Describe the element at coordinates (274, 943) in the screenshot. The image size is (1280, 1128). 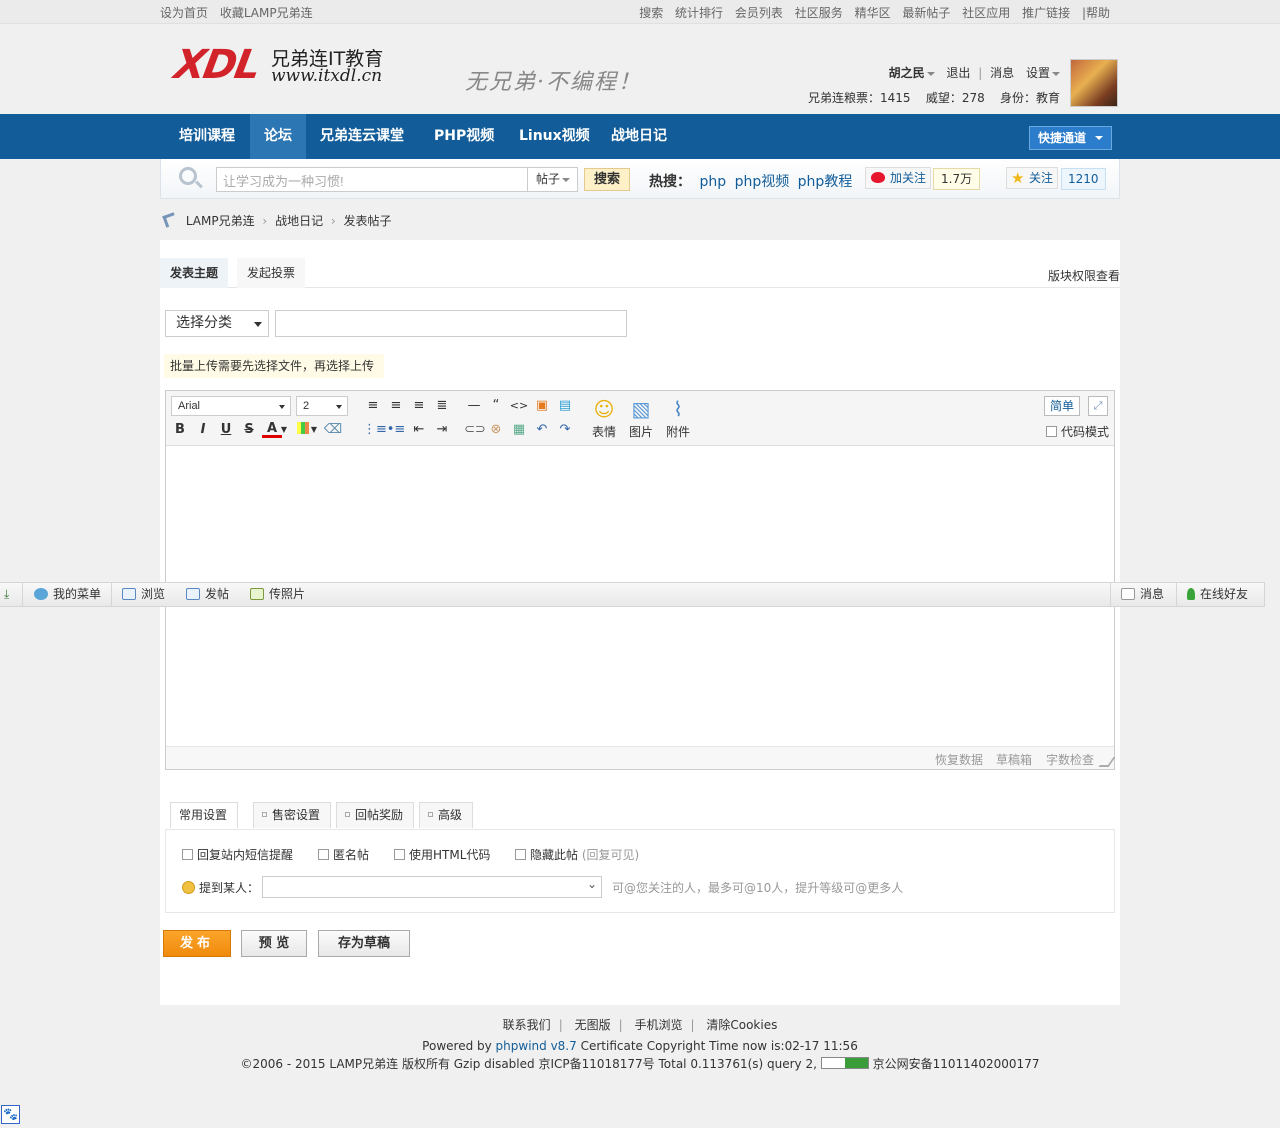
I see `preview-button: 预 览` at that location.